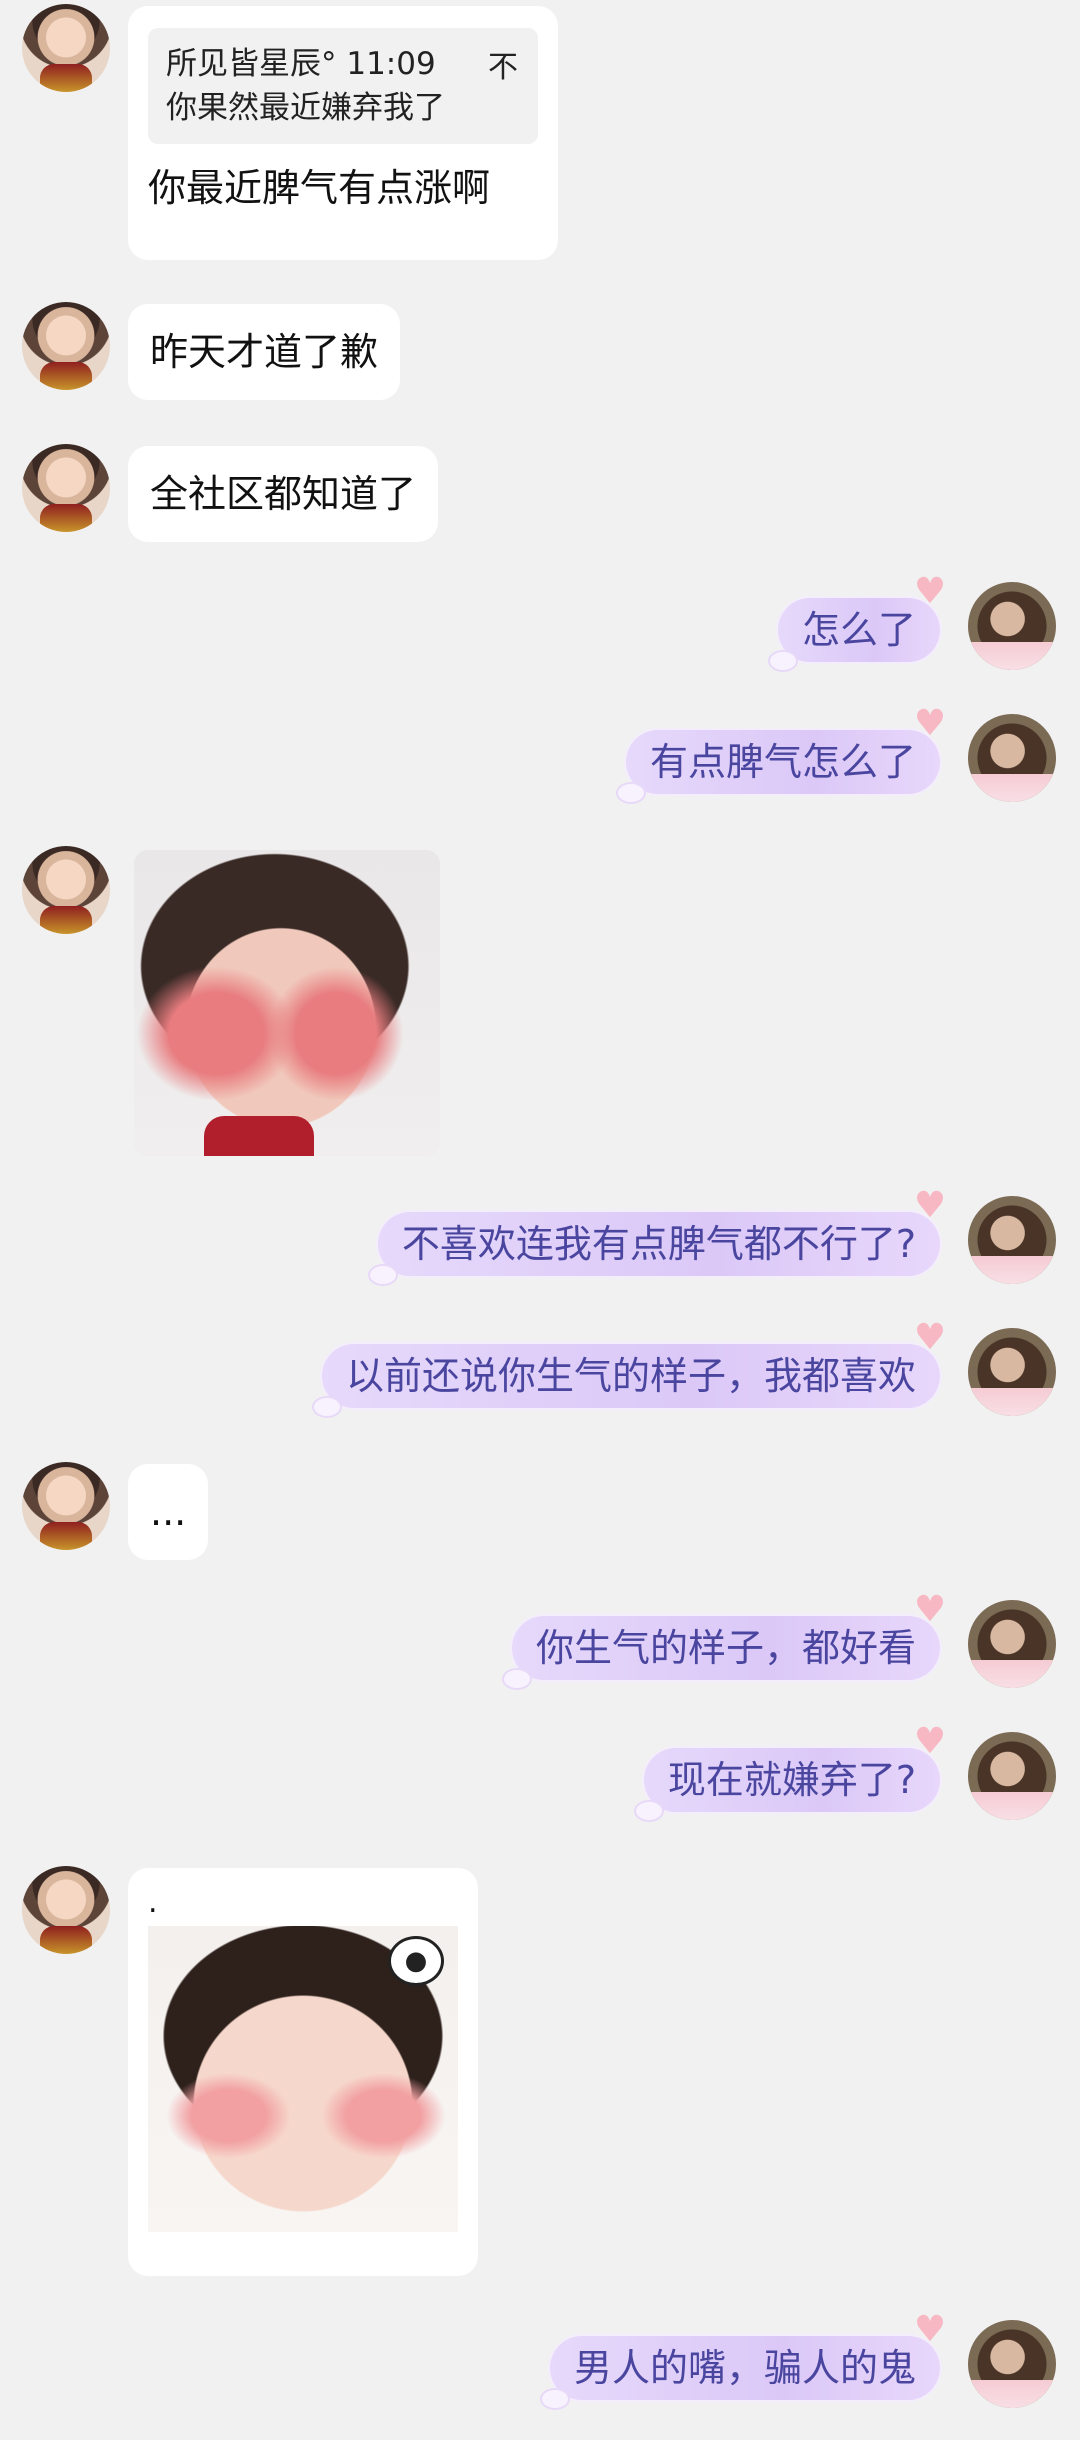  Describe the element at coordinates (416, 1961) in the screenshot. I see `thought-bubble-icon: ●` at that location.